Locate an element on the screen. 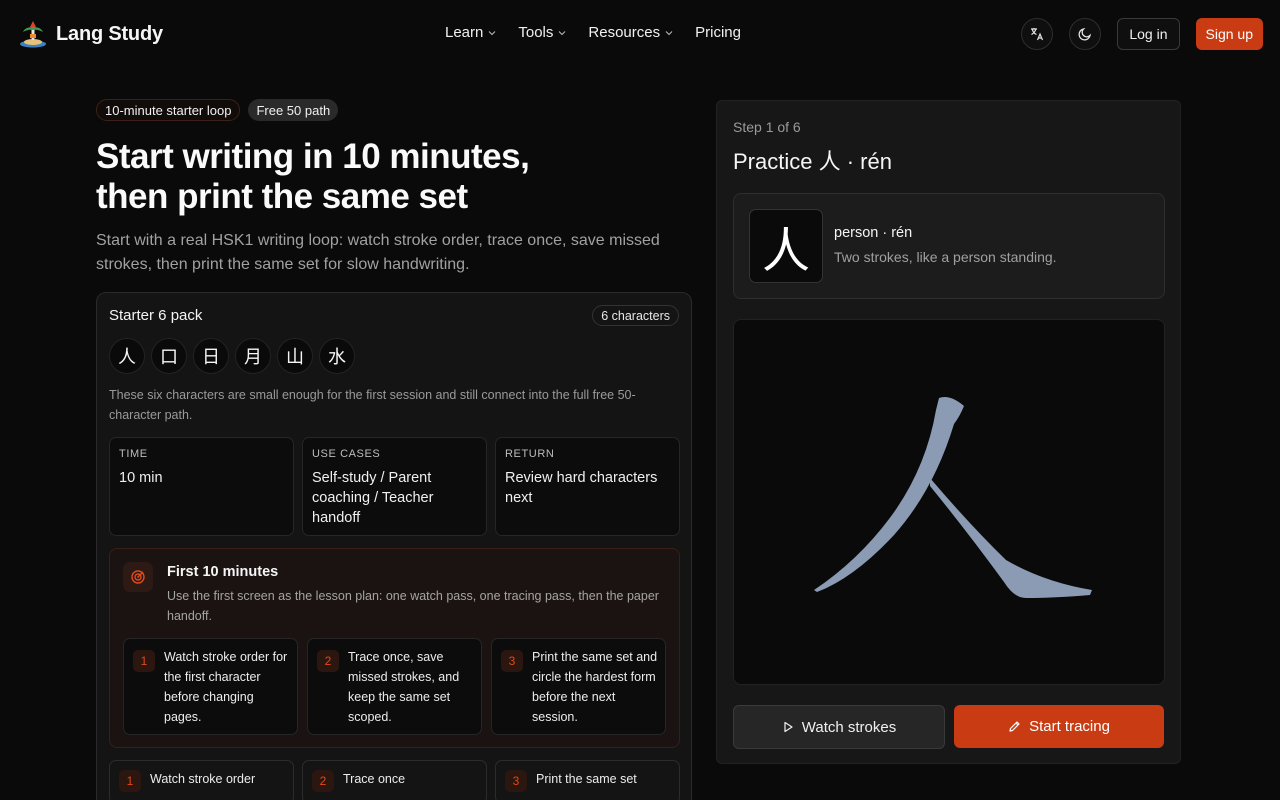  hero-tags: 10-minute starter loop Free 50 path is located at coordinates (217, 110).